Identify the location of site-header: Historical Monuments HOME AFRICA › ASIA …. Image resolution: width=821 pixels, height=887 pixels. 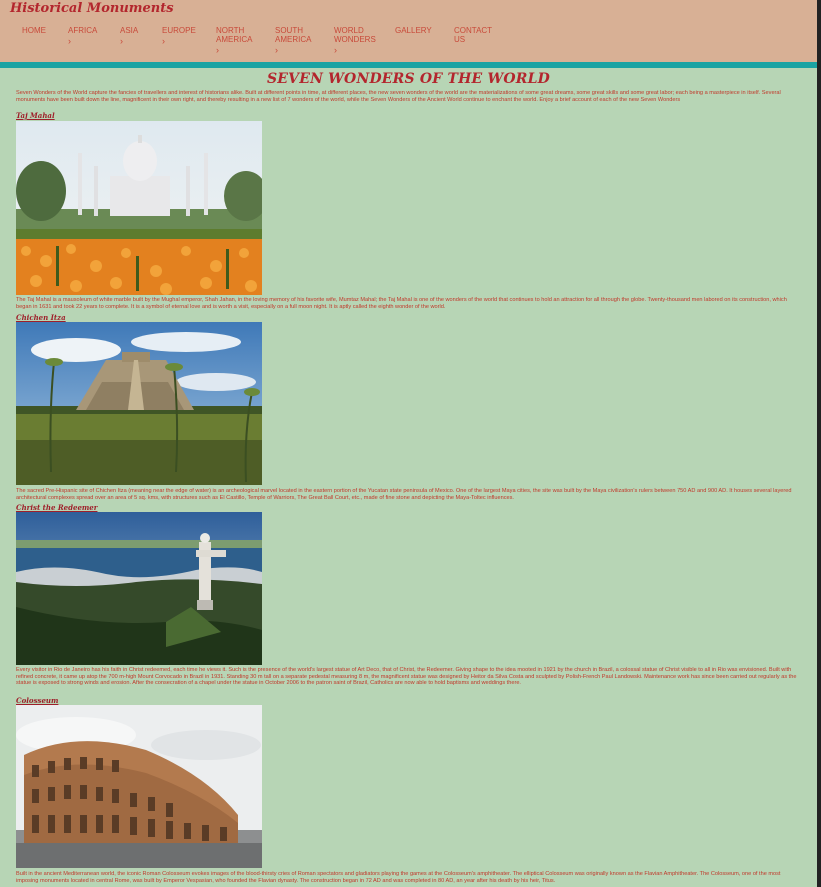
(408, 31).